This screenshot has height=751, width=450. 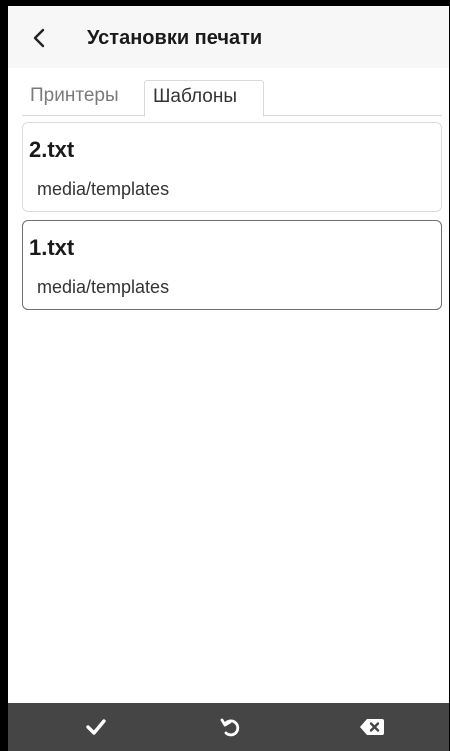 I want to click on chevron-left-icon, so click(x=39, y=38).